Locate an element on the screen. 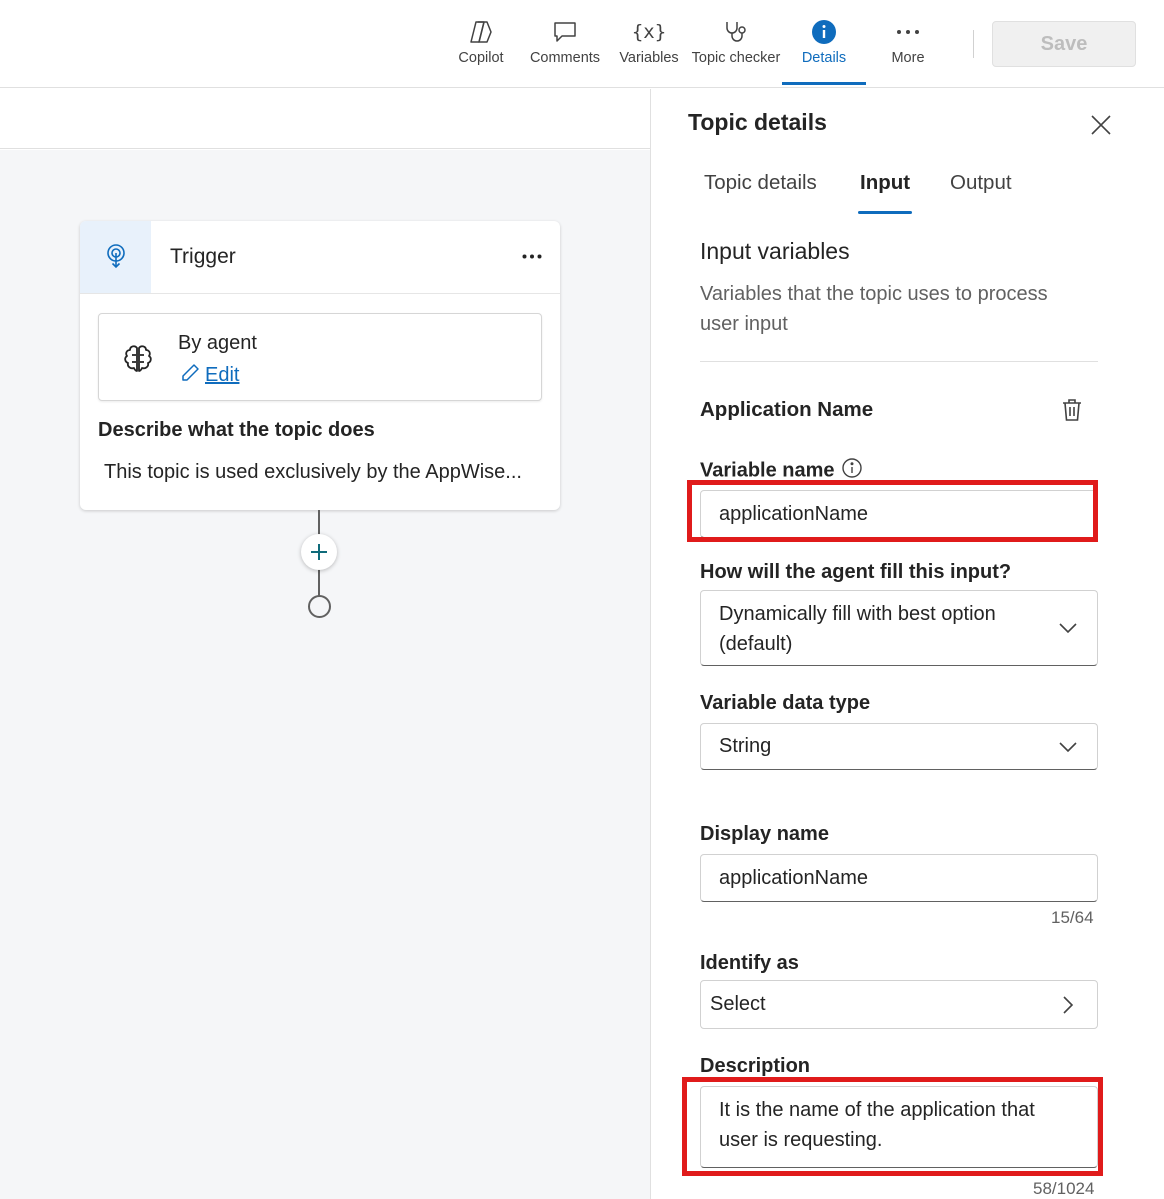  edit-trigger: Edit is located at coordinates (209, 375).